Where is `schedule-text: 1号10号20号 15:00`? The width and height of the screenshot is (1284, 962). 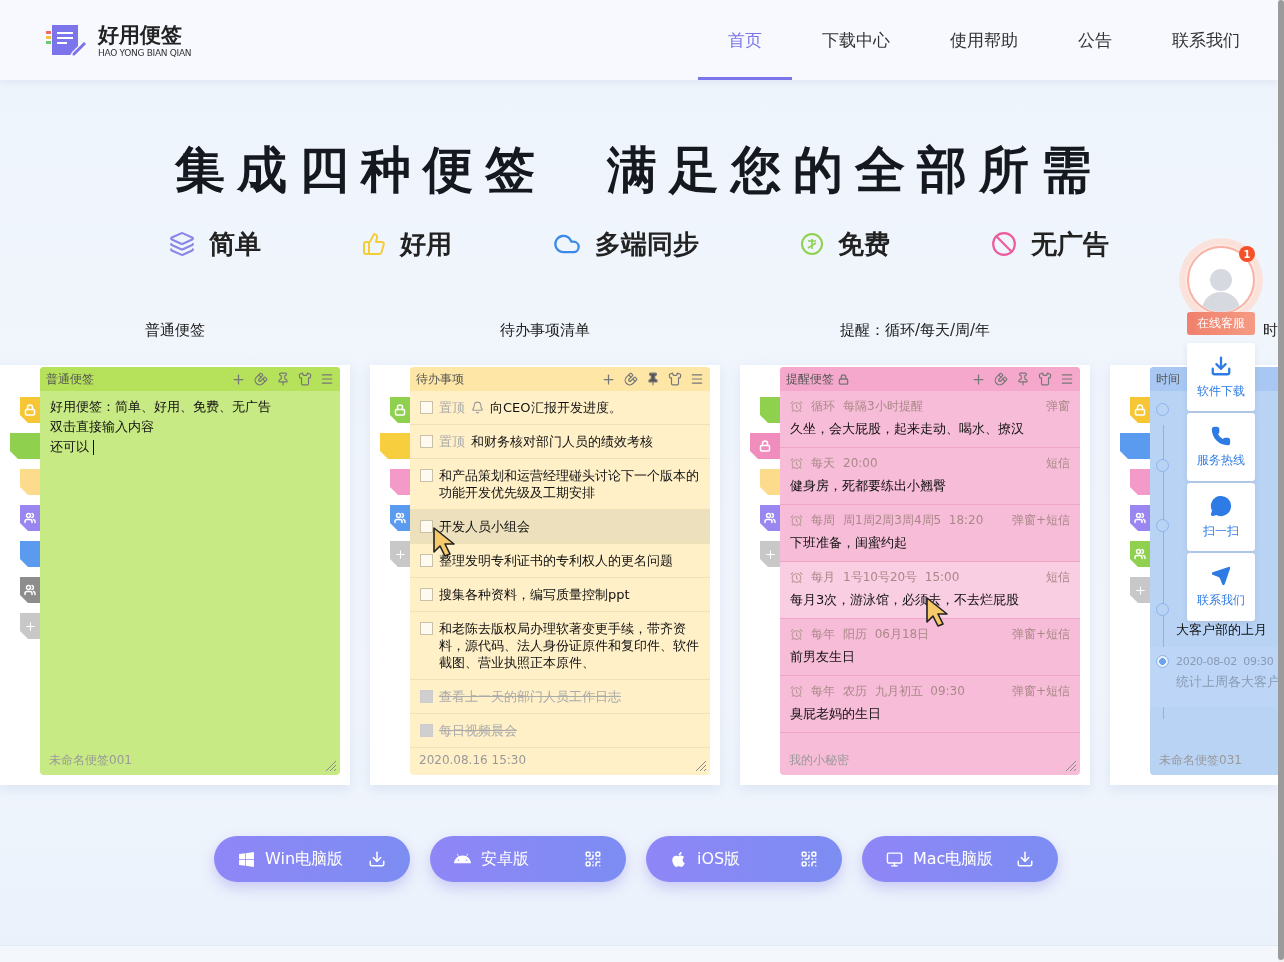 schedule-text: 1号10号20号 15:00 is located at coordinates (901, 577).